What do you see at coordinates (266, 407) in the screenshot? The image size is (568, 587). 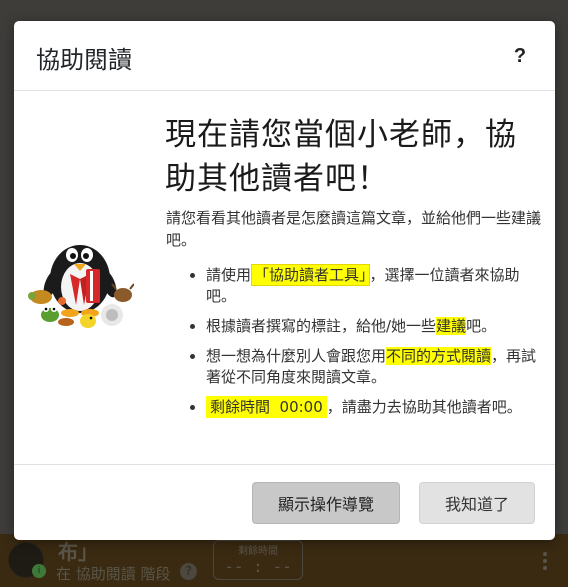 I see `remaining-time-highlight: 剩餘時間 00:00` at bounding box center [266, 407].